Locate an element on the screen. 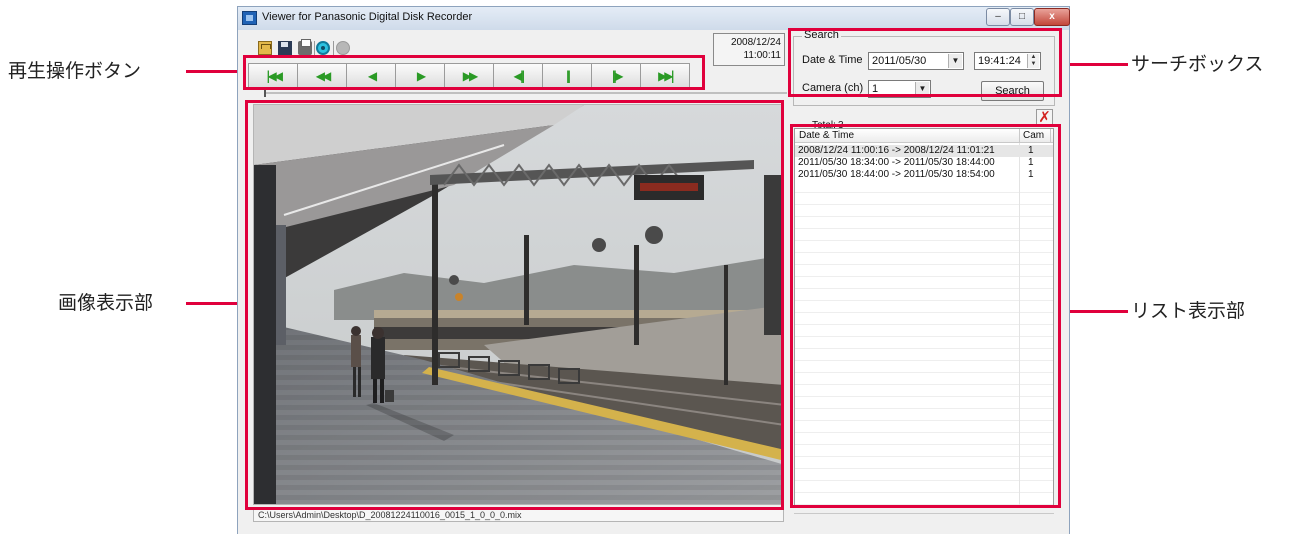  callout-list-display: リスト表示部 is located at coordinates (1188, 311).